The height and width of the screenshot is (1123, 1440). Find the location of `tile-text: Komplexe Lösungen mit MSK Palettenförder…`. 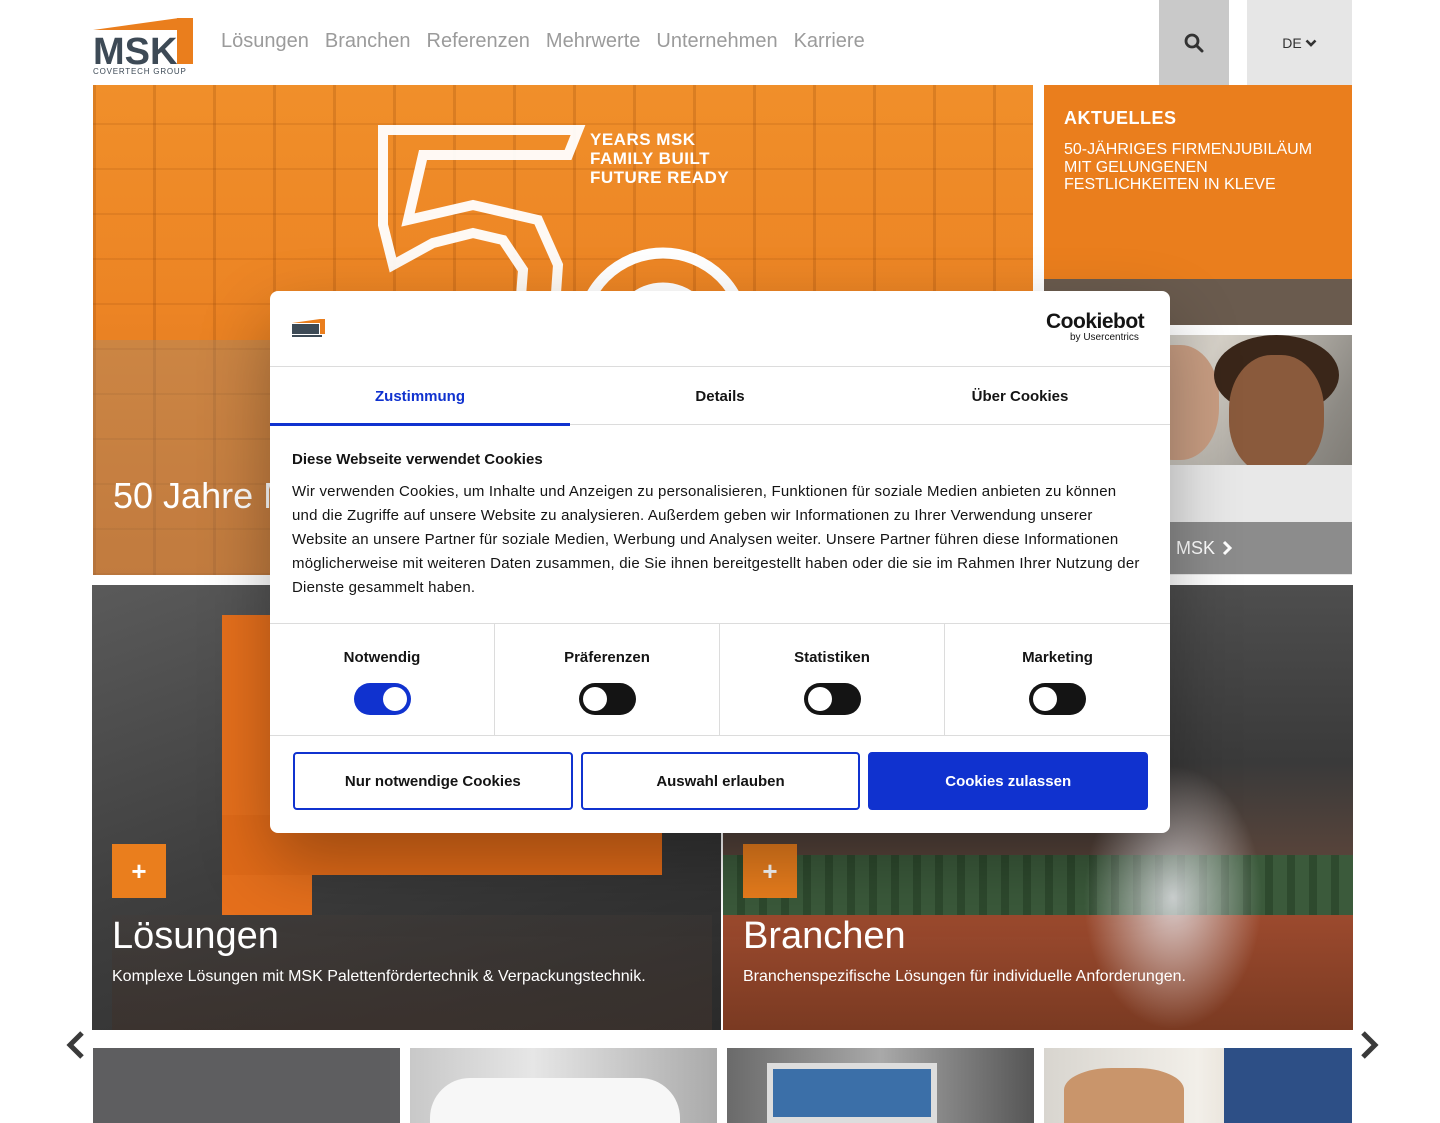

tile-text: Komplexe Lösungen mit MSK Palettenförder… is located at coordinates (379, 976).